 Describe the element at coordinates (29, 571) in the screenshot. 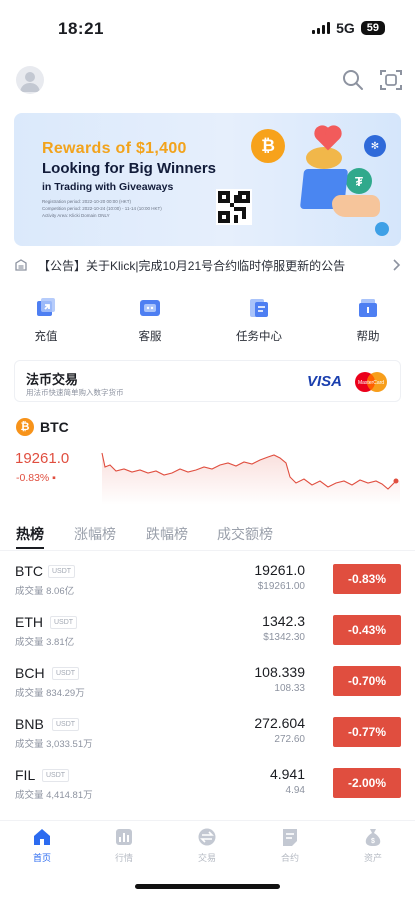

I see `row-symbol: BTC` at that location.